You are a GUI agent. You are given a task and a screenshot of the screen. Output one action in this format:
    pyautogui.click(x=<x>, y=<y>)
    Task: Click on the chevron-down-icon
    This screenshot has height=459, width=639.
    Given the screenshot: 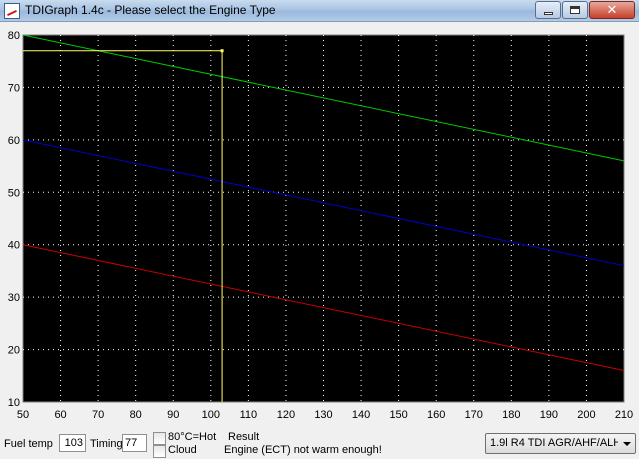 What is the action you would take?
    pyautogui.click(x=627, y=444)
    